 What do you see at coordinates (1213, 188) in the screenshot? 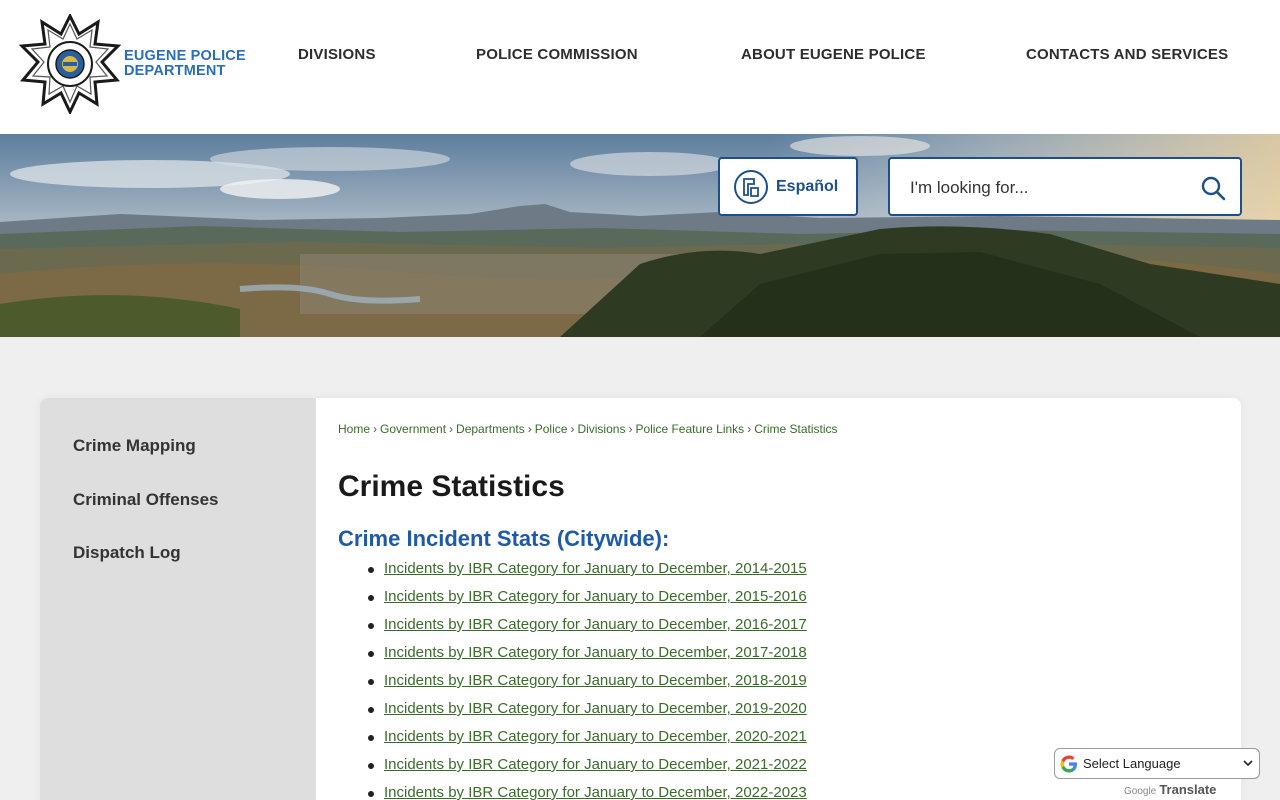
I see `magnifier-search-icon` at bounding box center [1213, 188].